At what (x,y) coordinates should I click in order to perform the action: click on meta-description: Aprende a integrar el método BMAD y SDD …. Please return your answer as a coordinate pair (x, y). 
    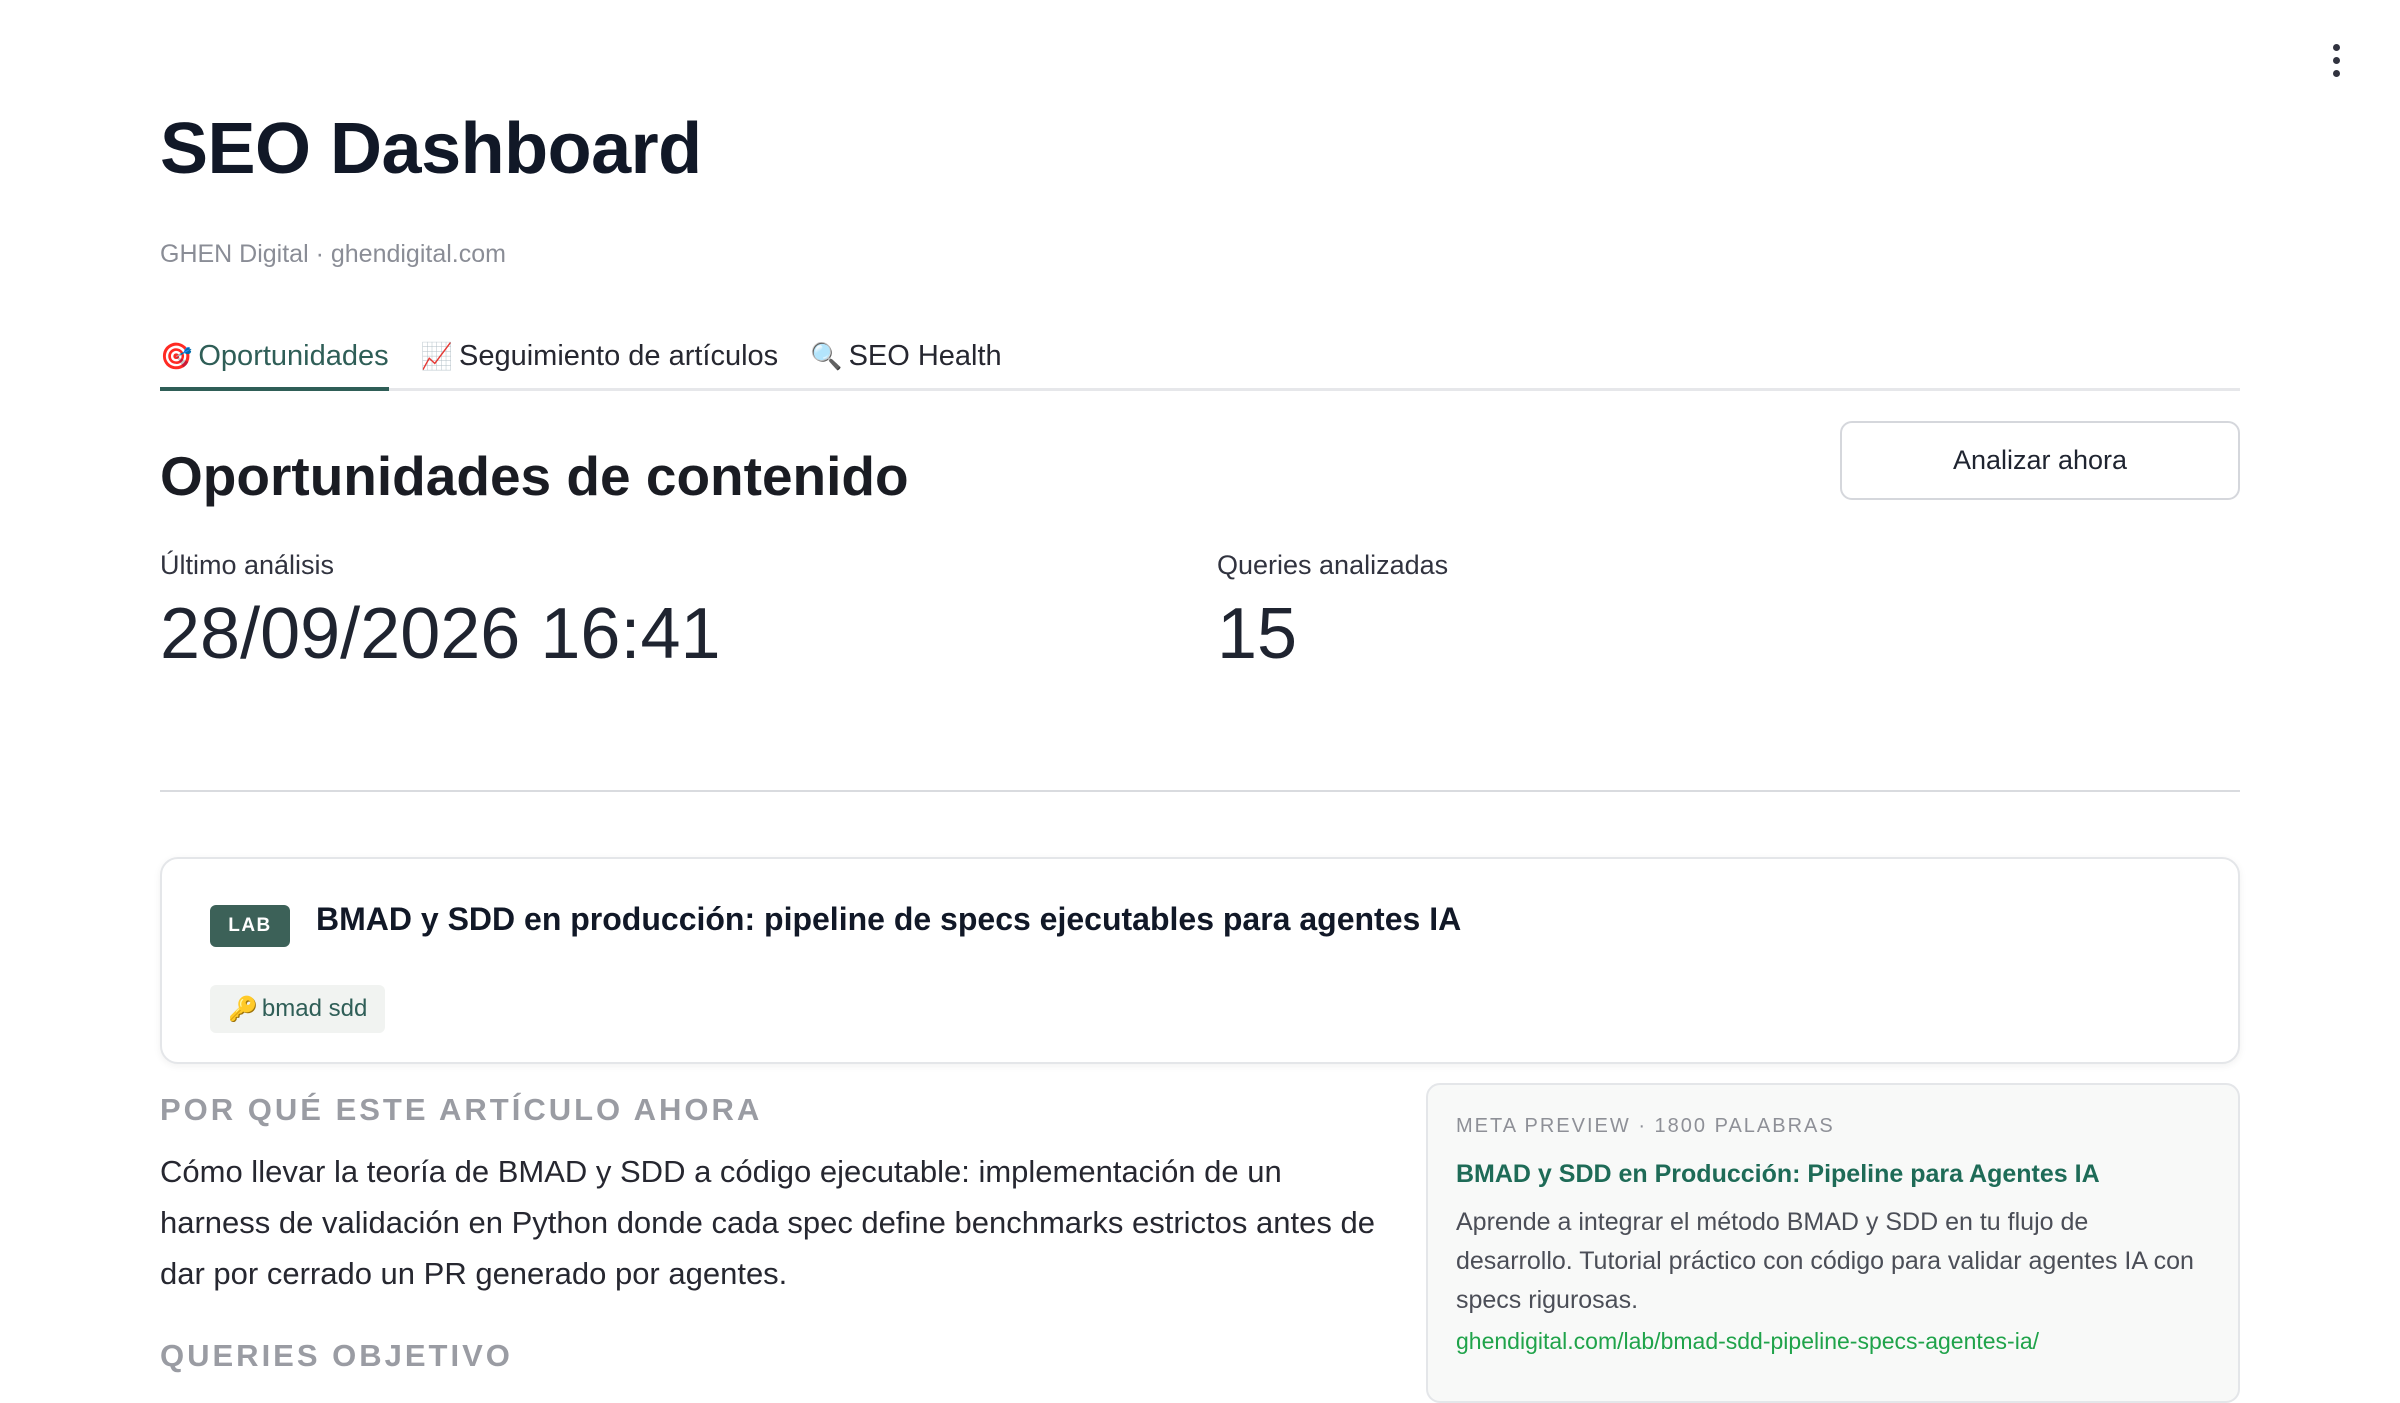
    Looking at the image, I should click on (1825, 1261).